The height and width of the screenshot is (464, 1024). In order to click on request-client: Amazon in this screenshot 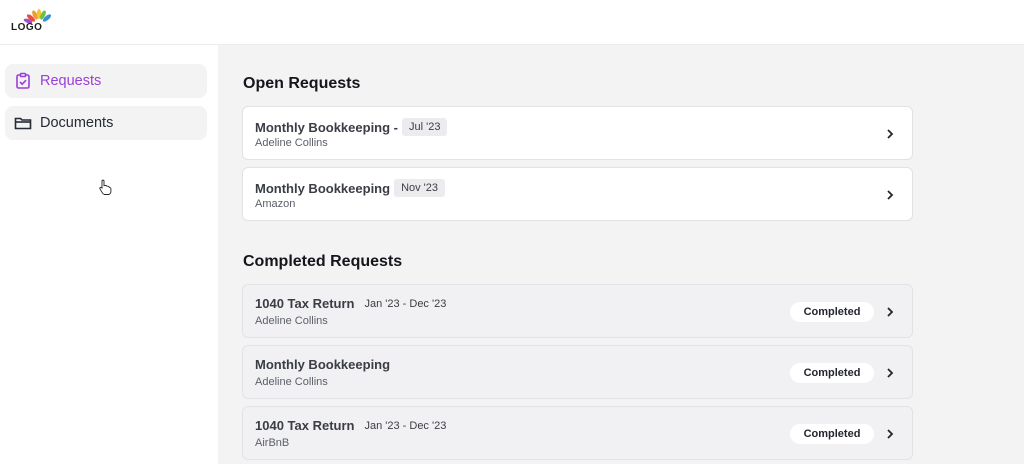, I will do `click(275, 204)`.